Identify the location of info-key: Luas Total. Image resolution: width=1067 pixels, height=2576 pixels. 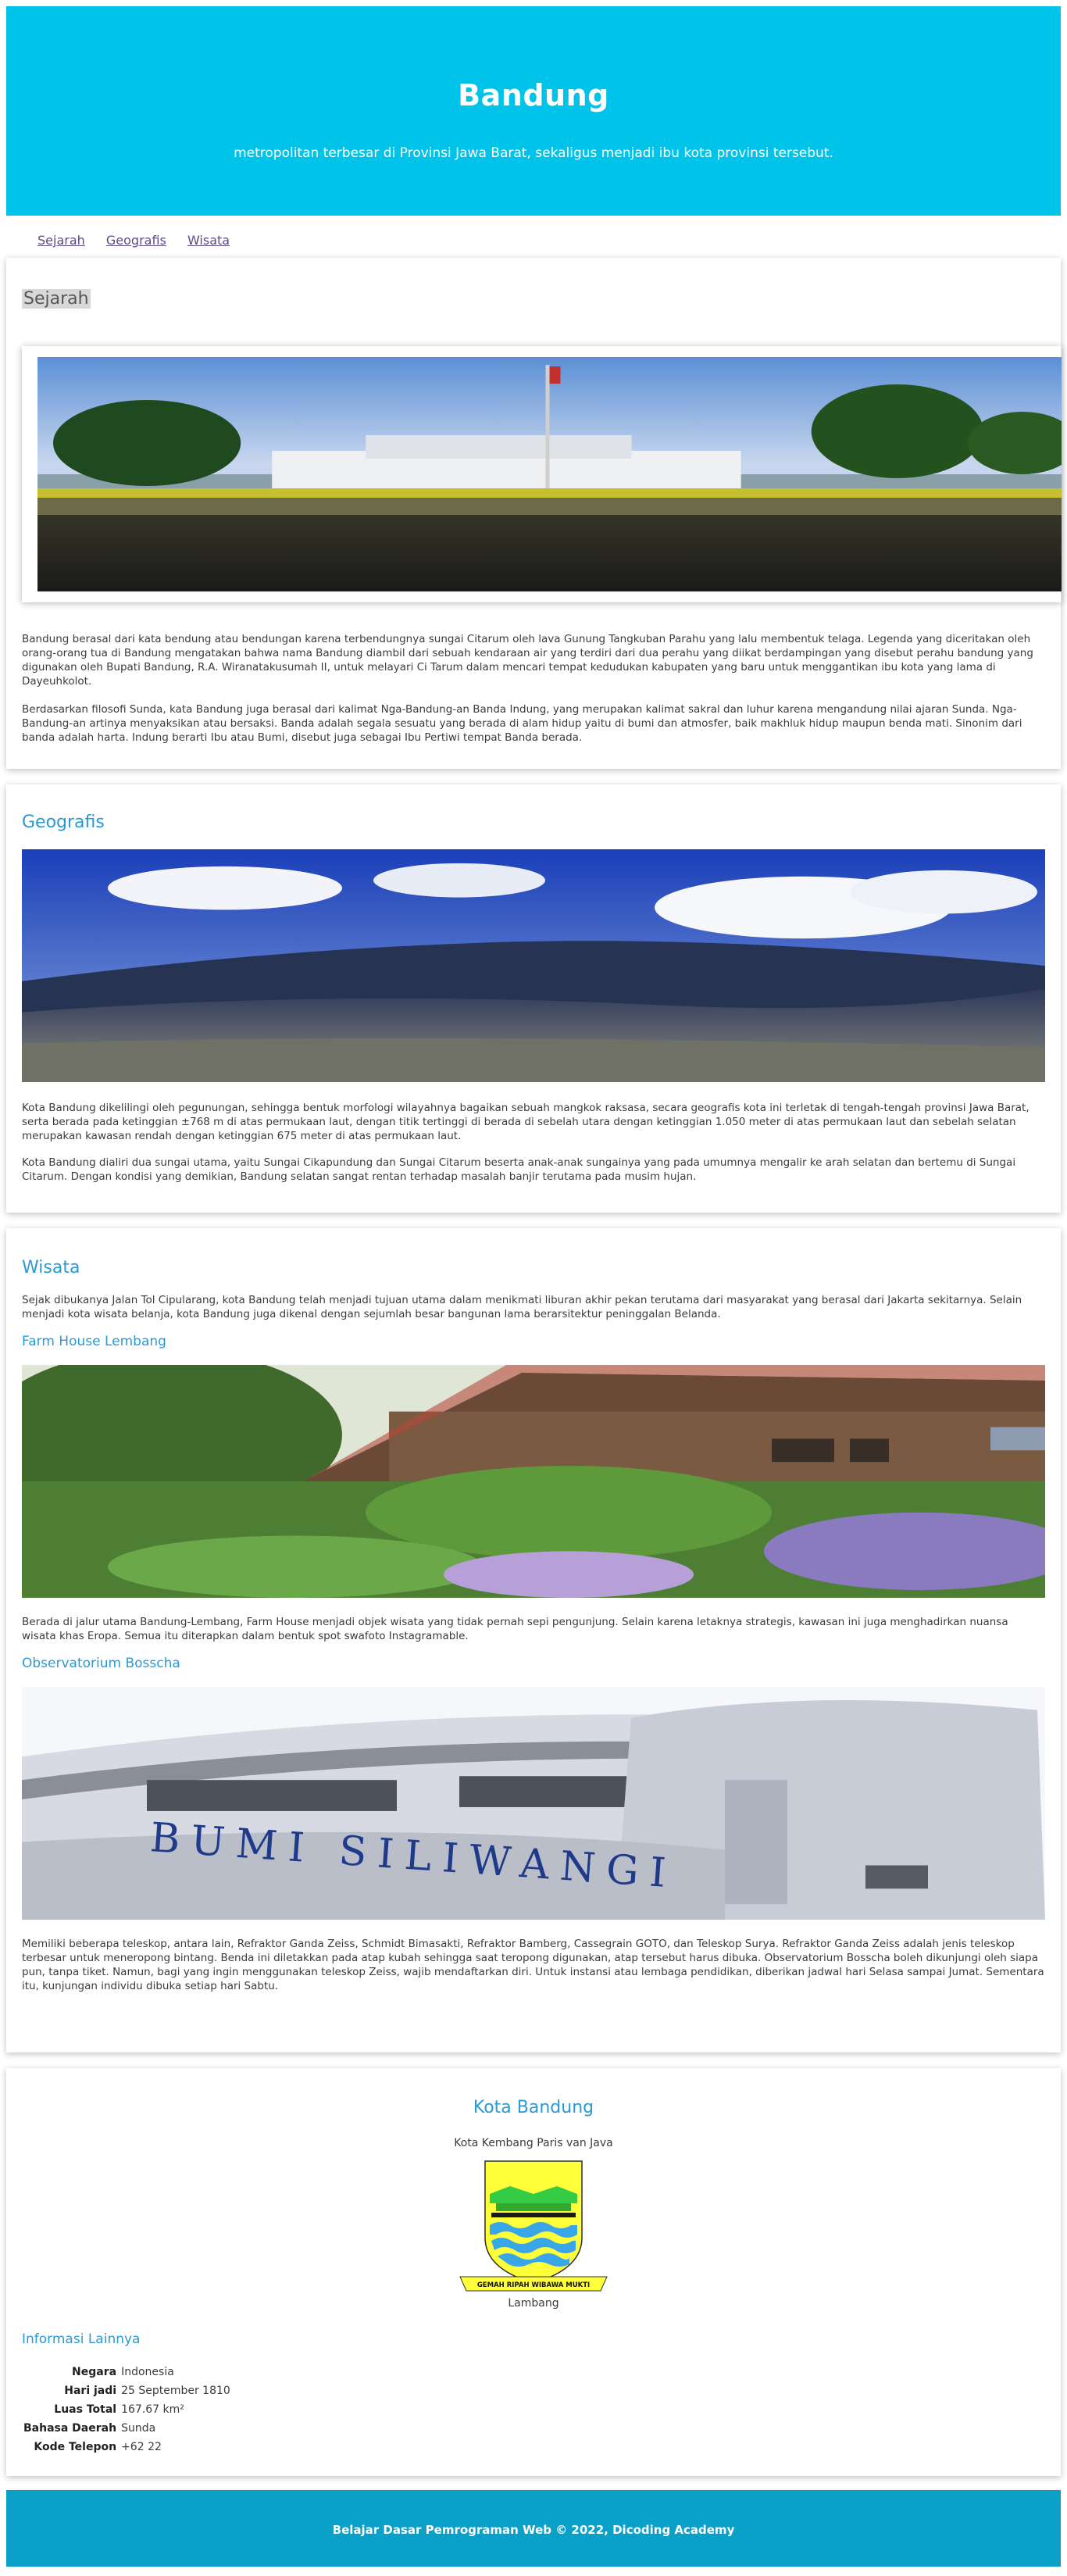
(86, 2409).